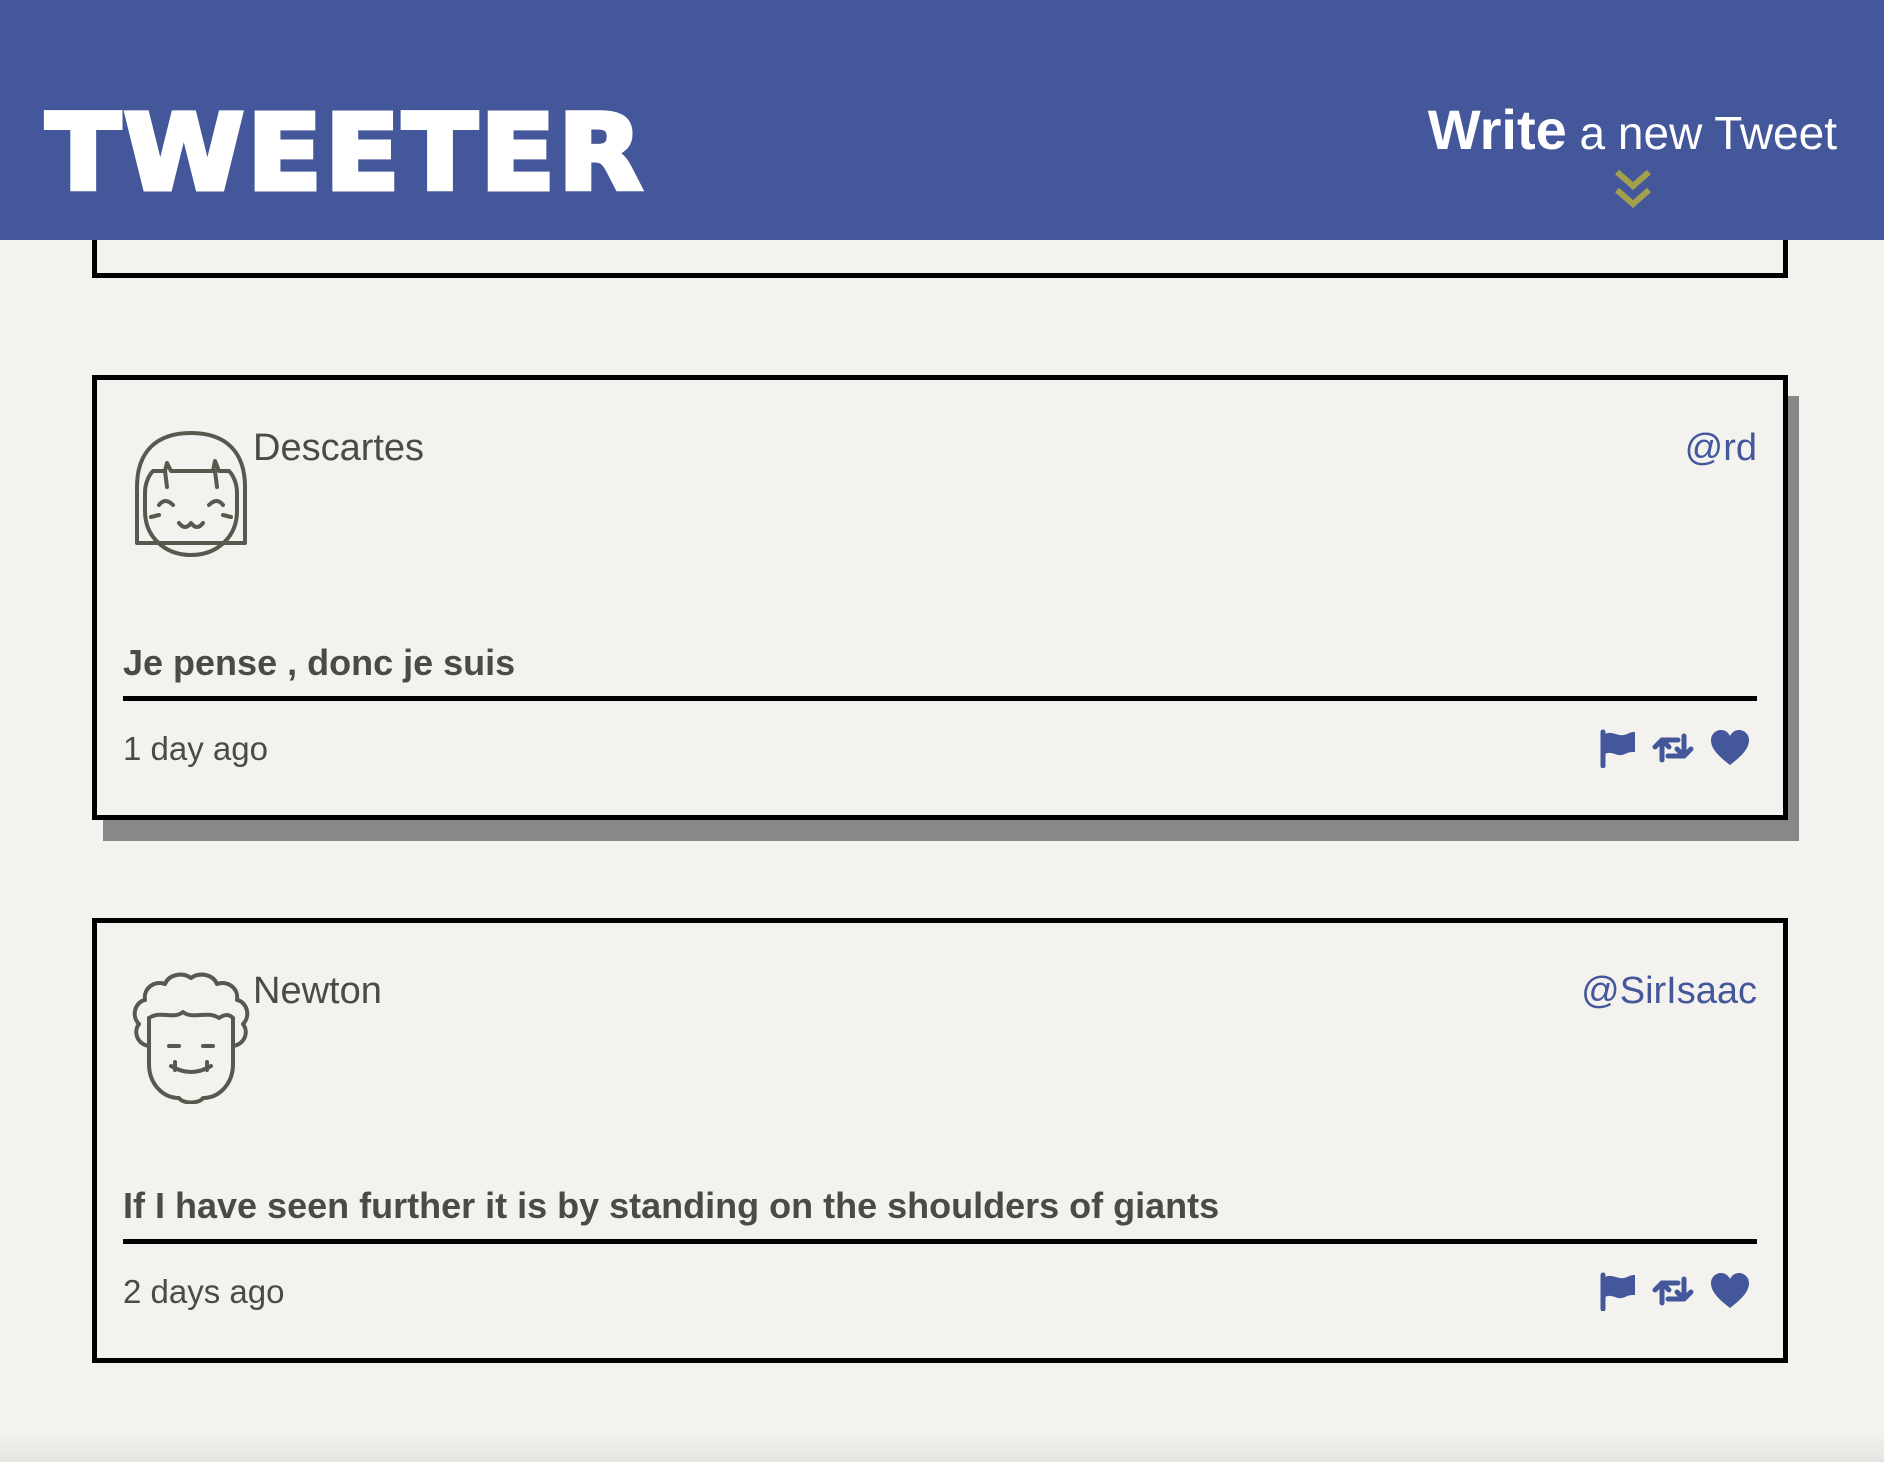 This screenshot has height=1462, width=1884. Describe the element at coordinates (317, 991) in the screenshot. I see `tweet-author-name: Newton` at that location.